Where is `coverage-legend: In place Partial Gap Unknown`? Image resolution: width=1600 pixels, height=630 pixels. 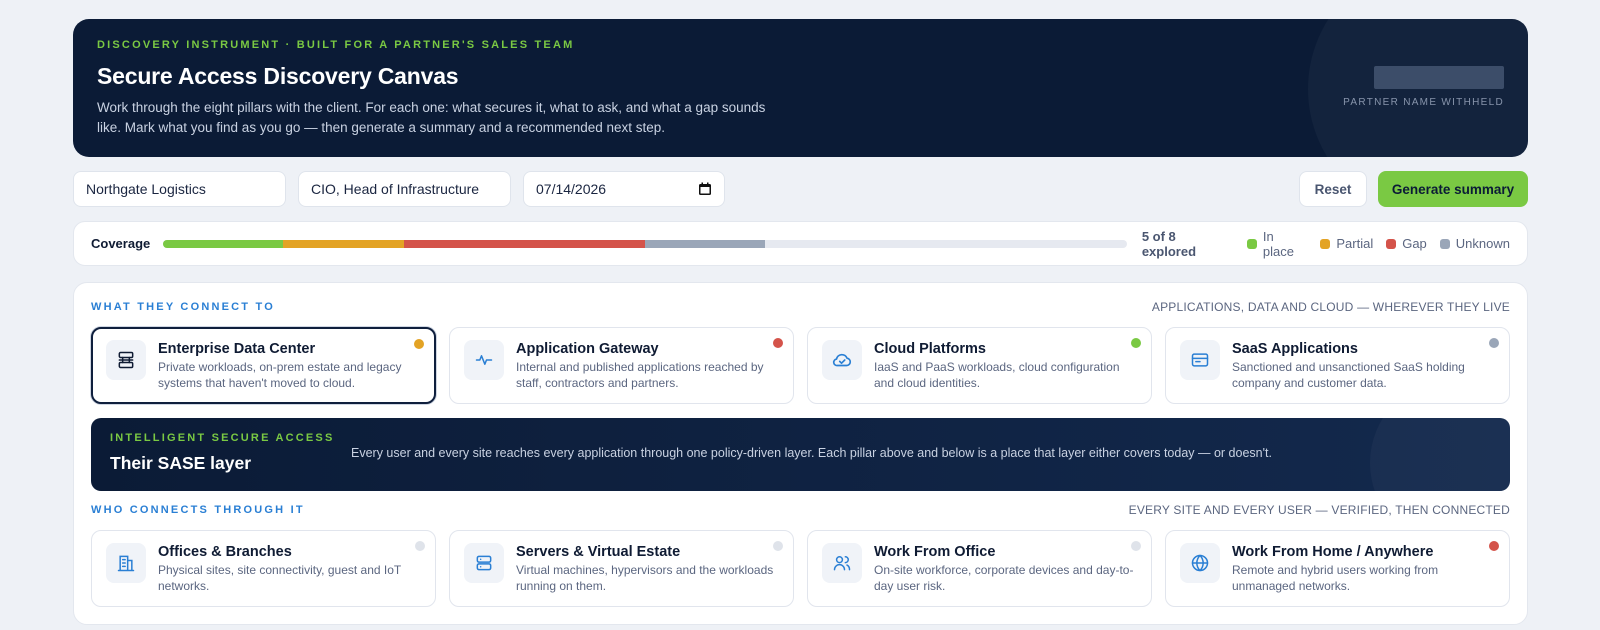
coverage-legend: In place Partial Gap Unknown is located at coordinates (1378, 244).